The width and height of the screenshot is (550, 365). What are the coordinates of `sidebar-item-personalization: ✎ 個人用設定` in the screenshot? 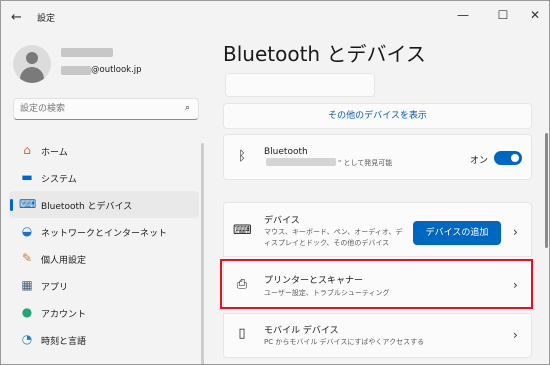 It's located at (104, 258).